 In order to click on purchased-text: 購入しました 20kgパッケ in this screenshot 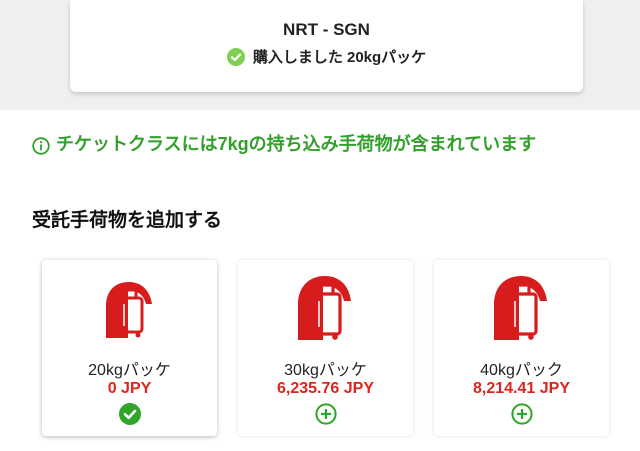, I will do `click(339, 57)`.